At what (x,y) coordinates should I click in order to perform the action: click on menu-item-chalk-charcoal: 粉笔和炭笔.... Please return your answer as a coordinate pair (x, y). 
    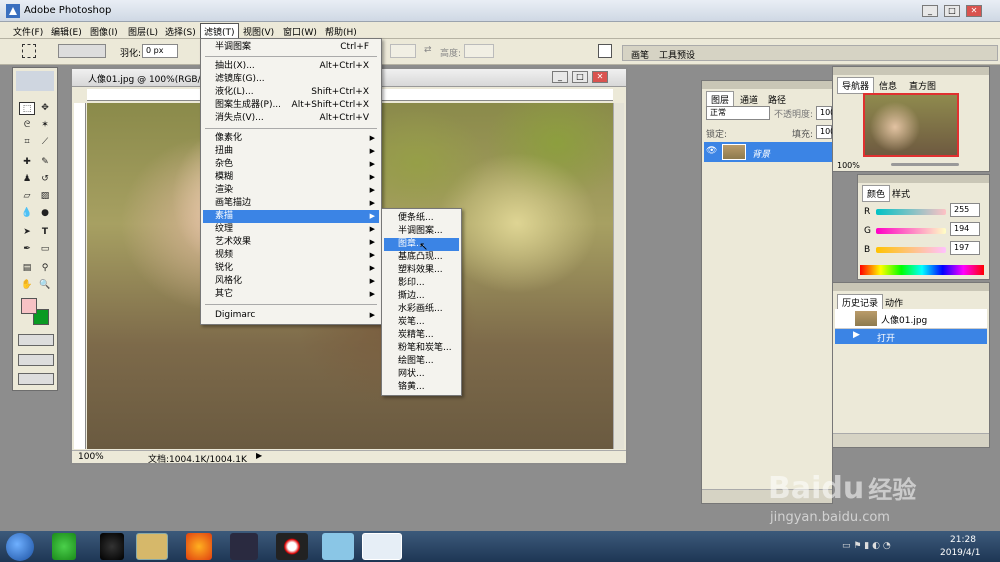
    Looking at the image, I should click on (421, 348).